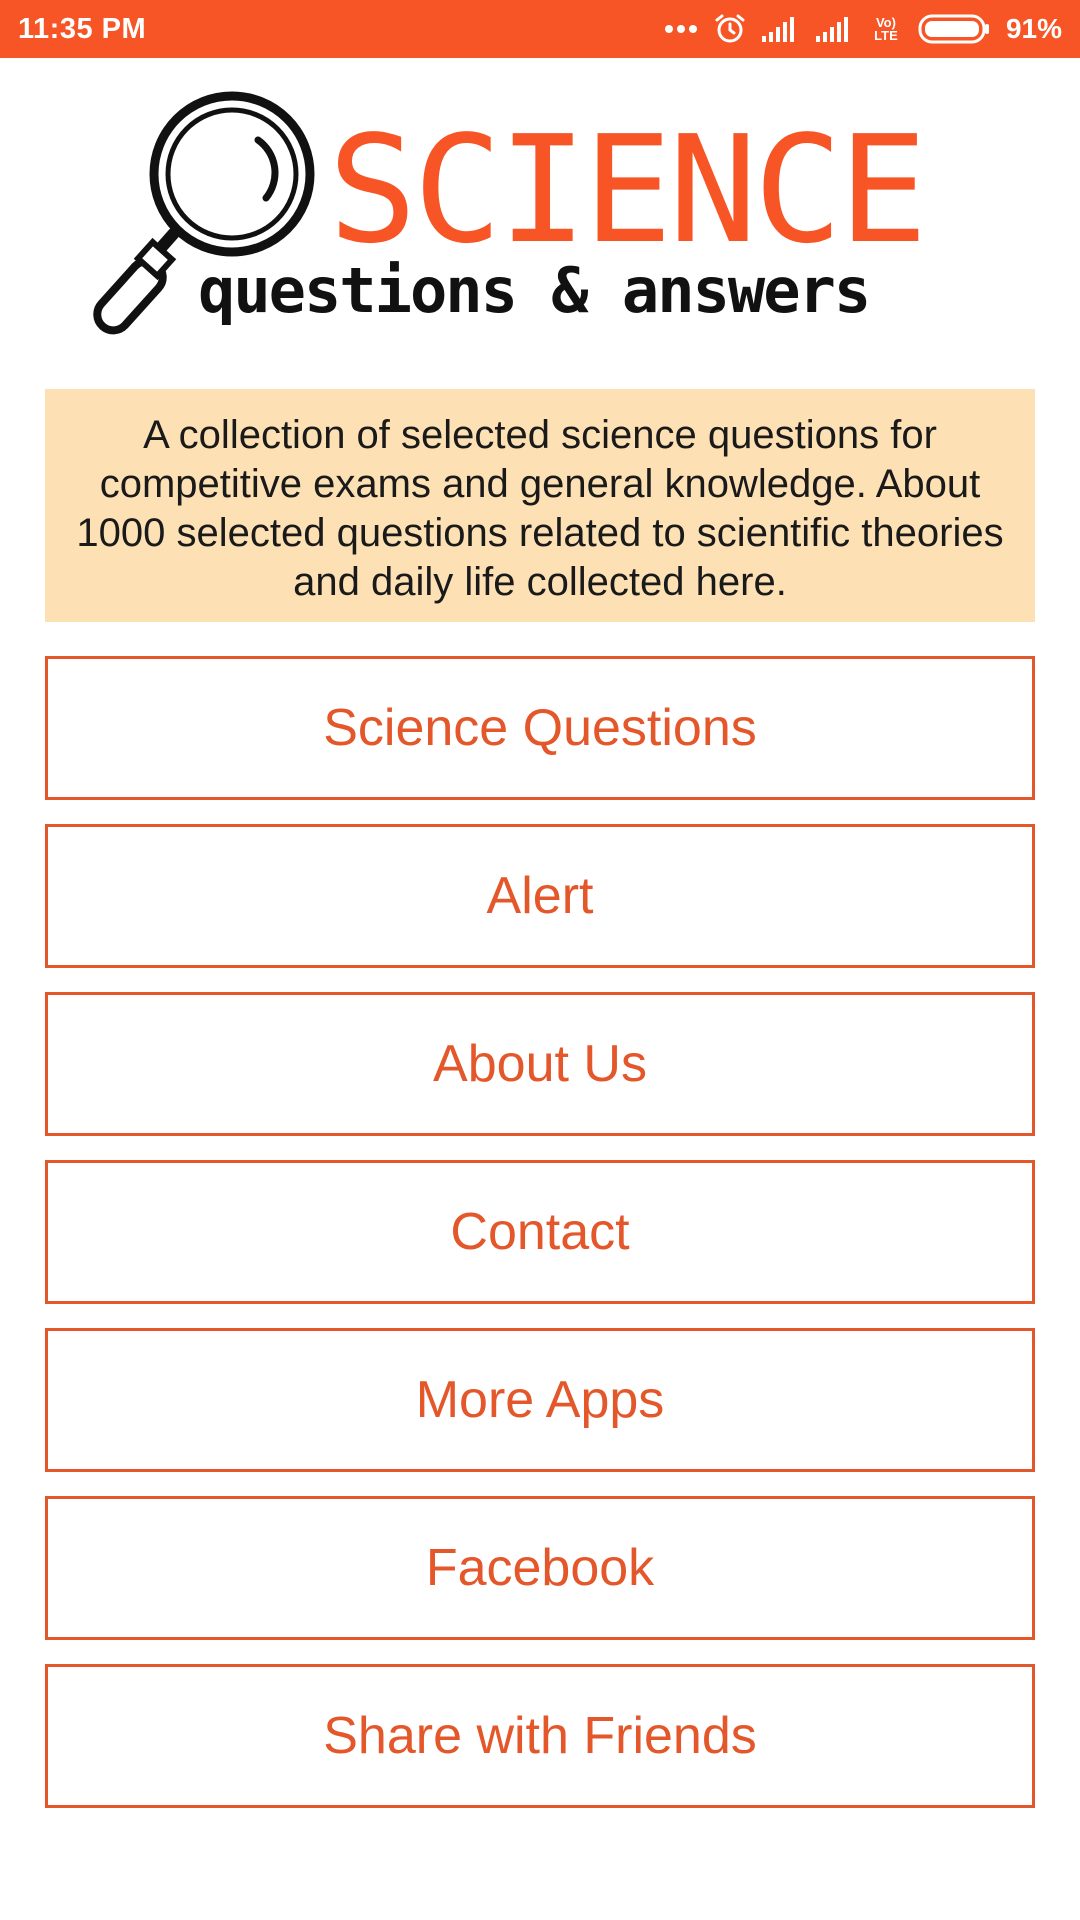  Describe the element at coordinates (863, 29) in the screenshot. I see `status-icons: Vo) LTE 91%` at that location.